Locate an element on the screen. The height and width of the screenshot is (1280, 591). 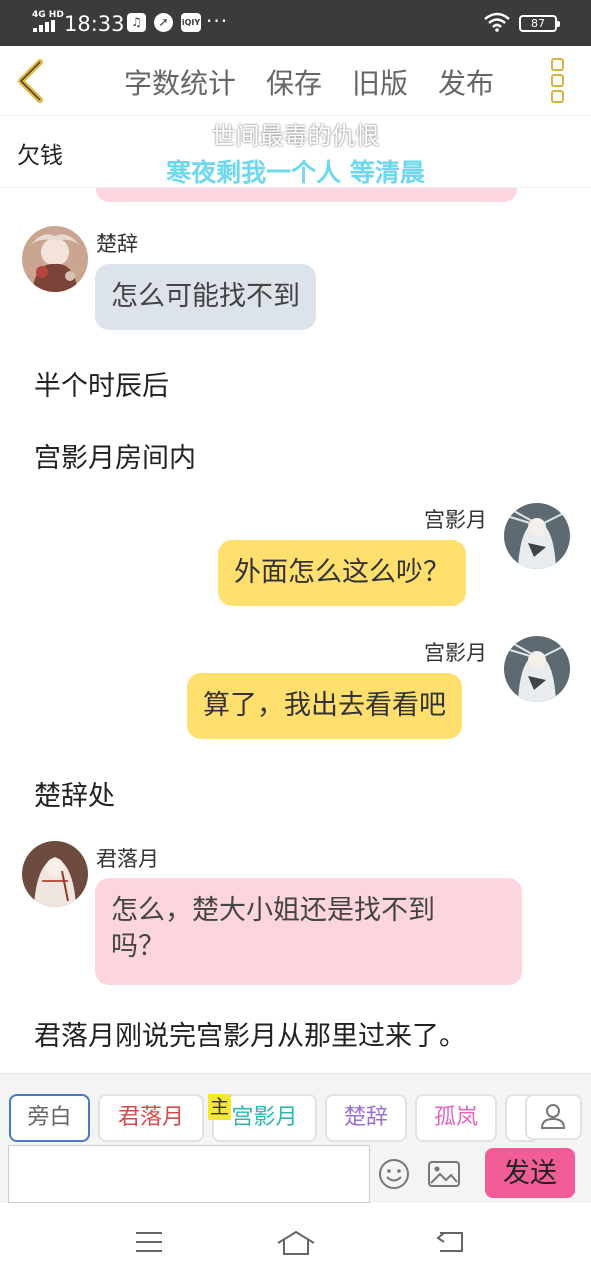
wifi-icon is located at coordinates (497, 22).